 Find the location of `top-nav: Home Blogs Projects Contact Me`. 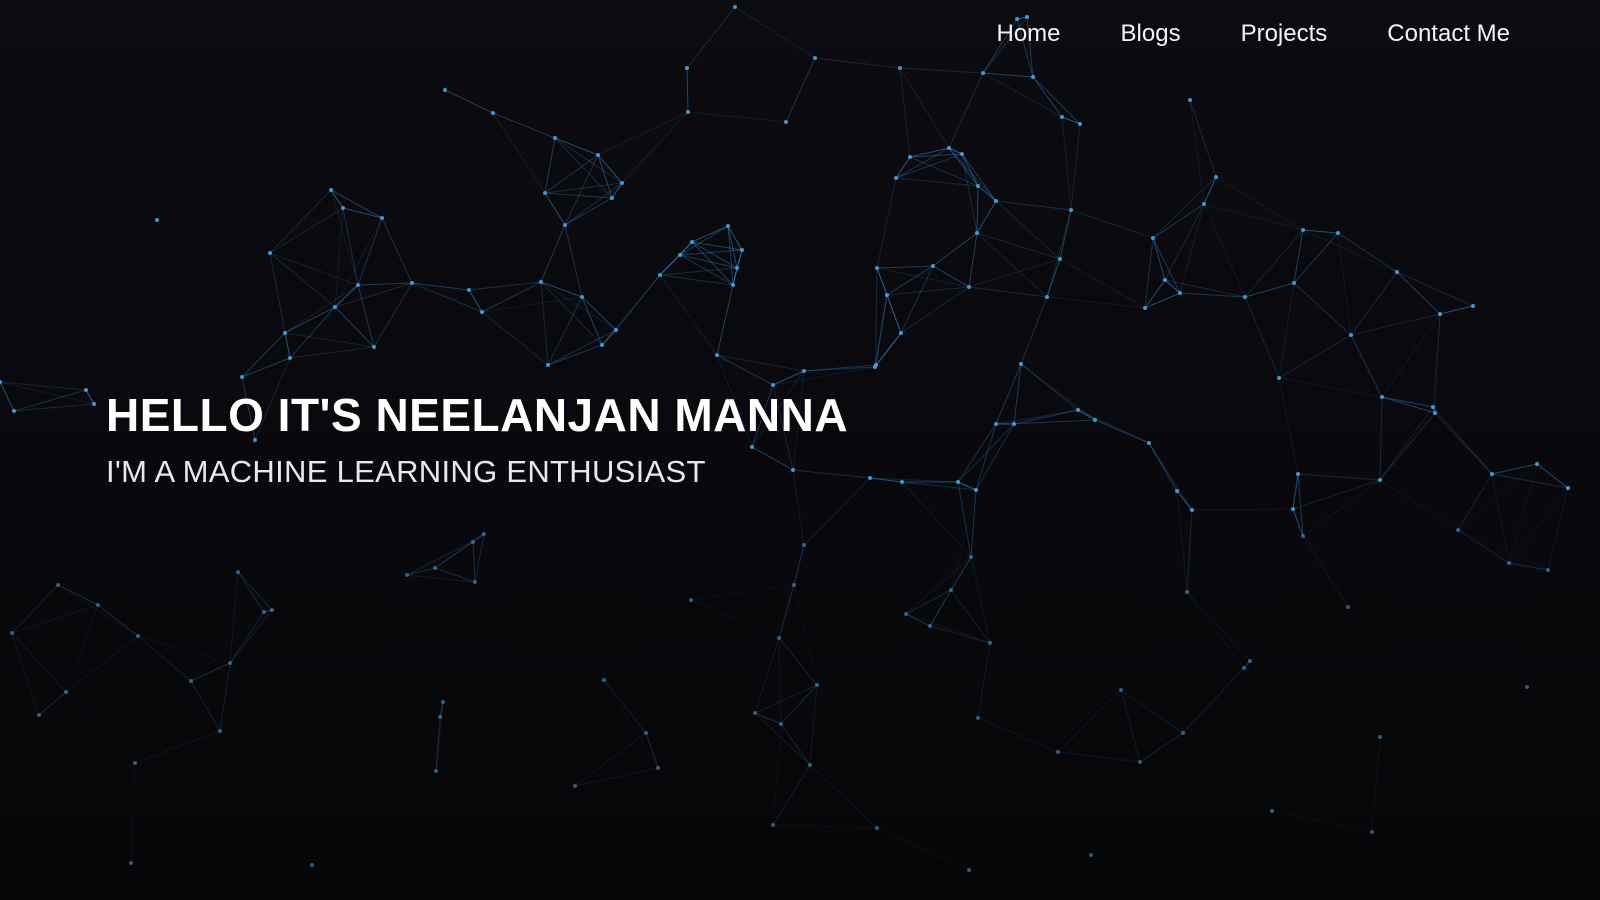

top-nav: Home Blogs Projects Contact Me is located at coordinates (1254, 34).